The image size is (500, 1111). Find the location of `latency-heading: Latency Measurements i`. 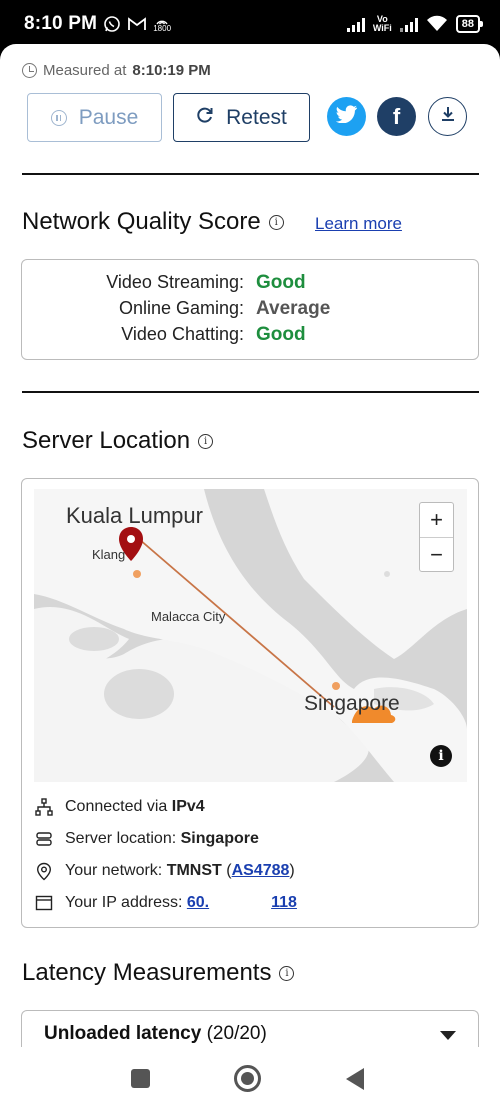

latency-heading: Latency Measurements i is located at coordinates (158, 973).